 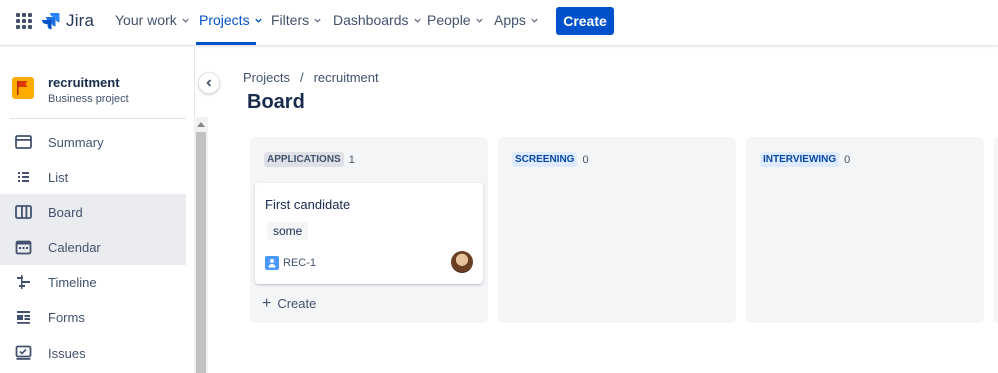 I want to click on nav-label: Filters, so click(x=290, y=20).